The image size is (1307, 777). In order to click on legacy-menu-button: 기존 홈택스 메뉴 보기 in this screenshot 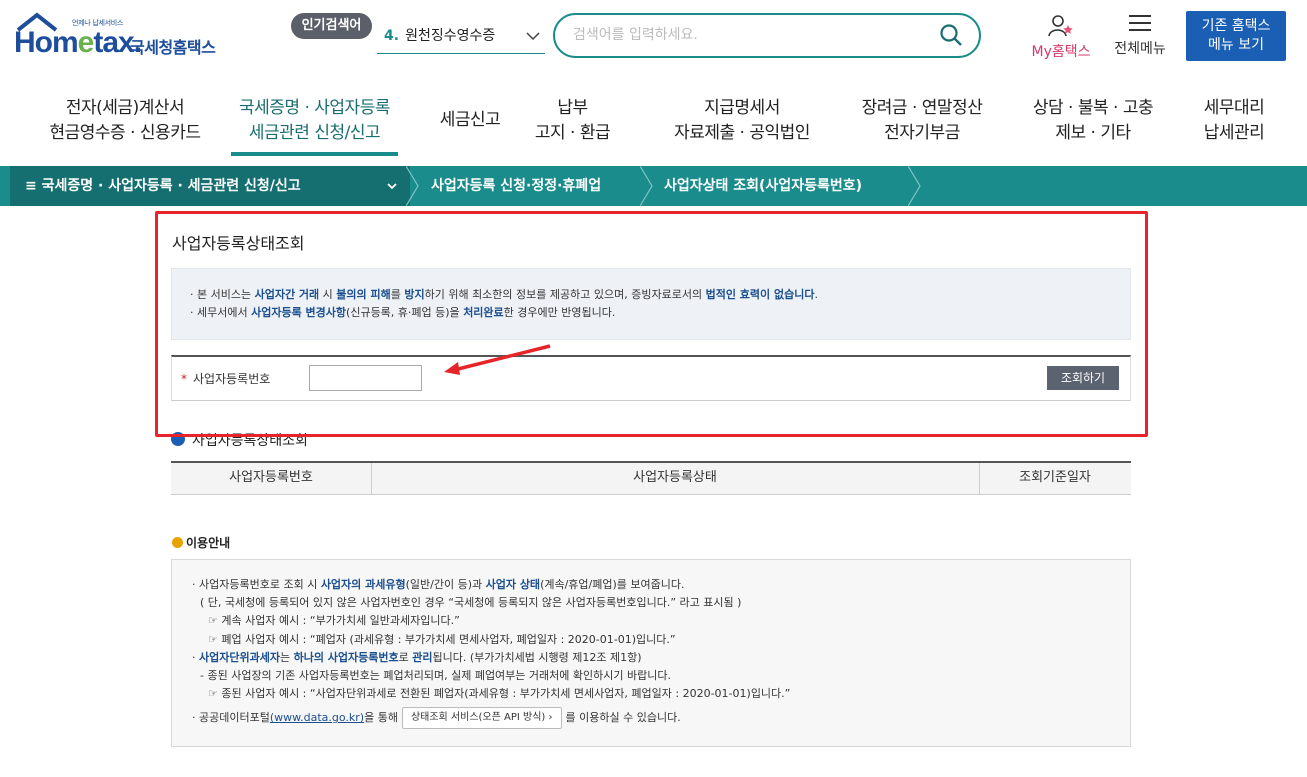, I will do `click(1236, 36)`.